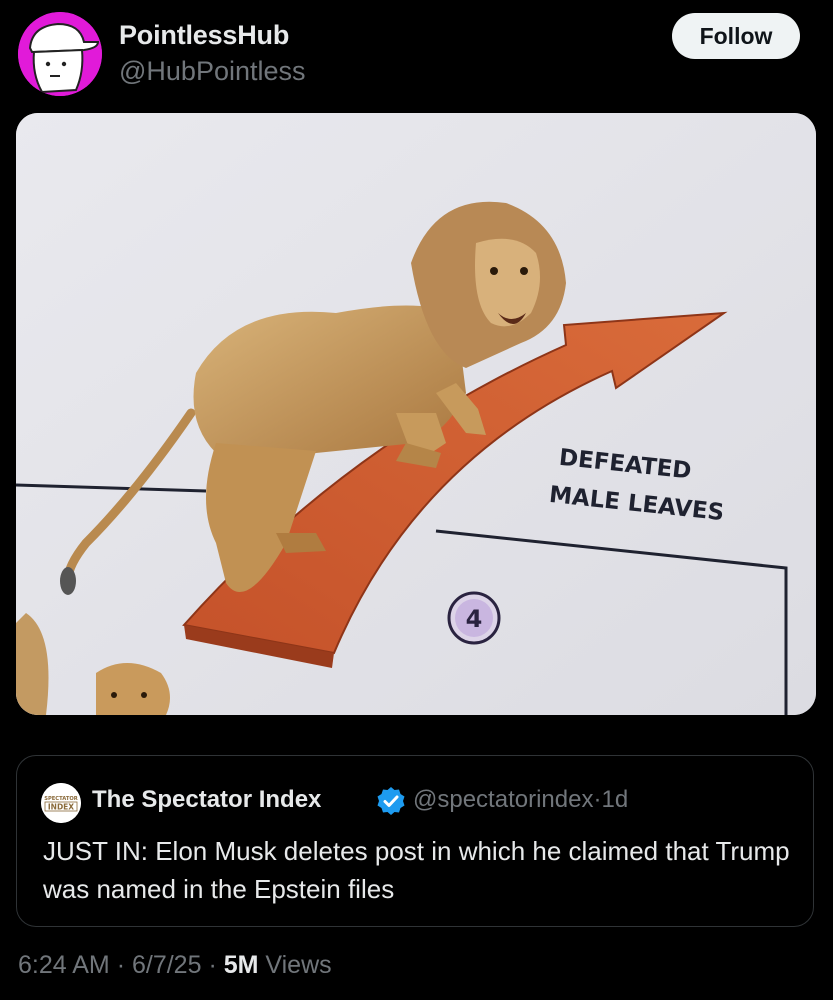  What do you see at coordinates (206, 800) in the screenshot?
I see `quoted-display-name: The Spectator Index` at bounding box center [206, 800].